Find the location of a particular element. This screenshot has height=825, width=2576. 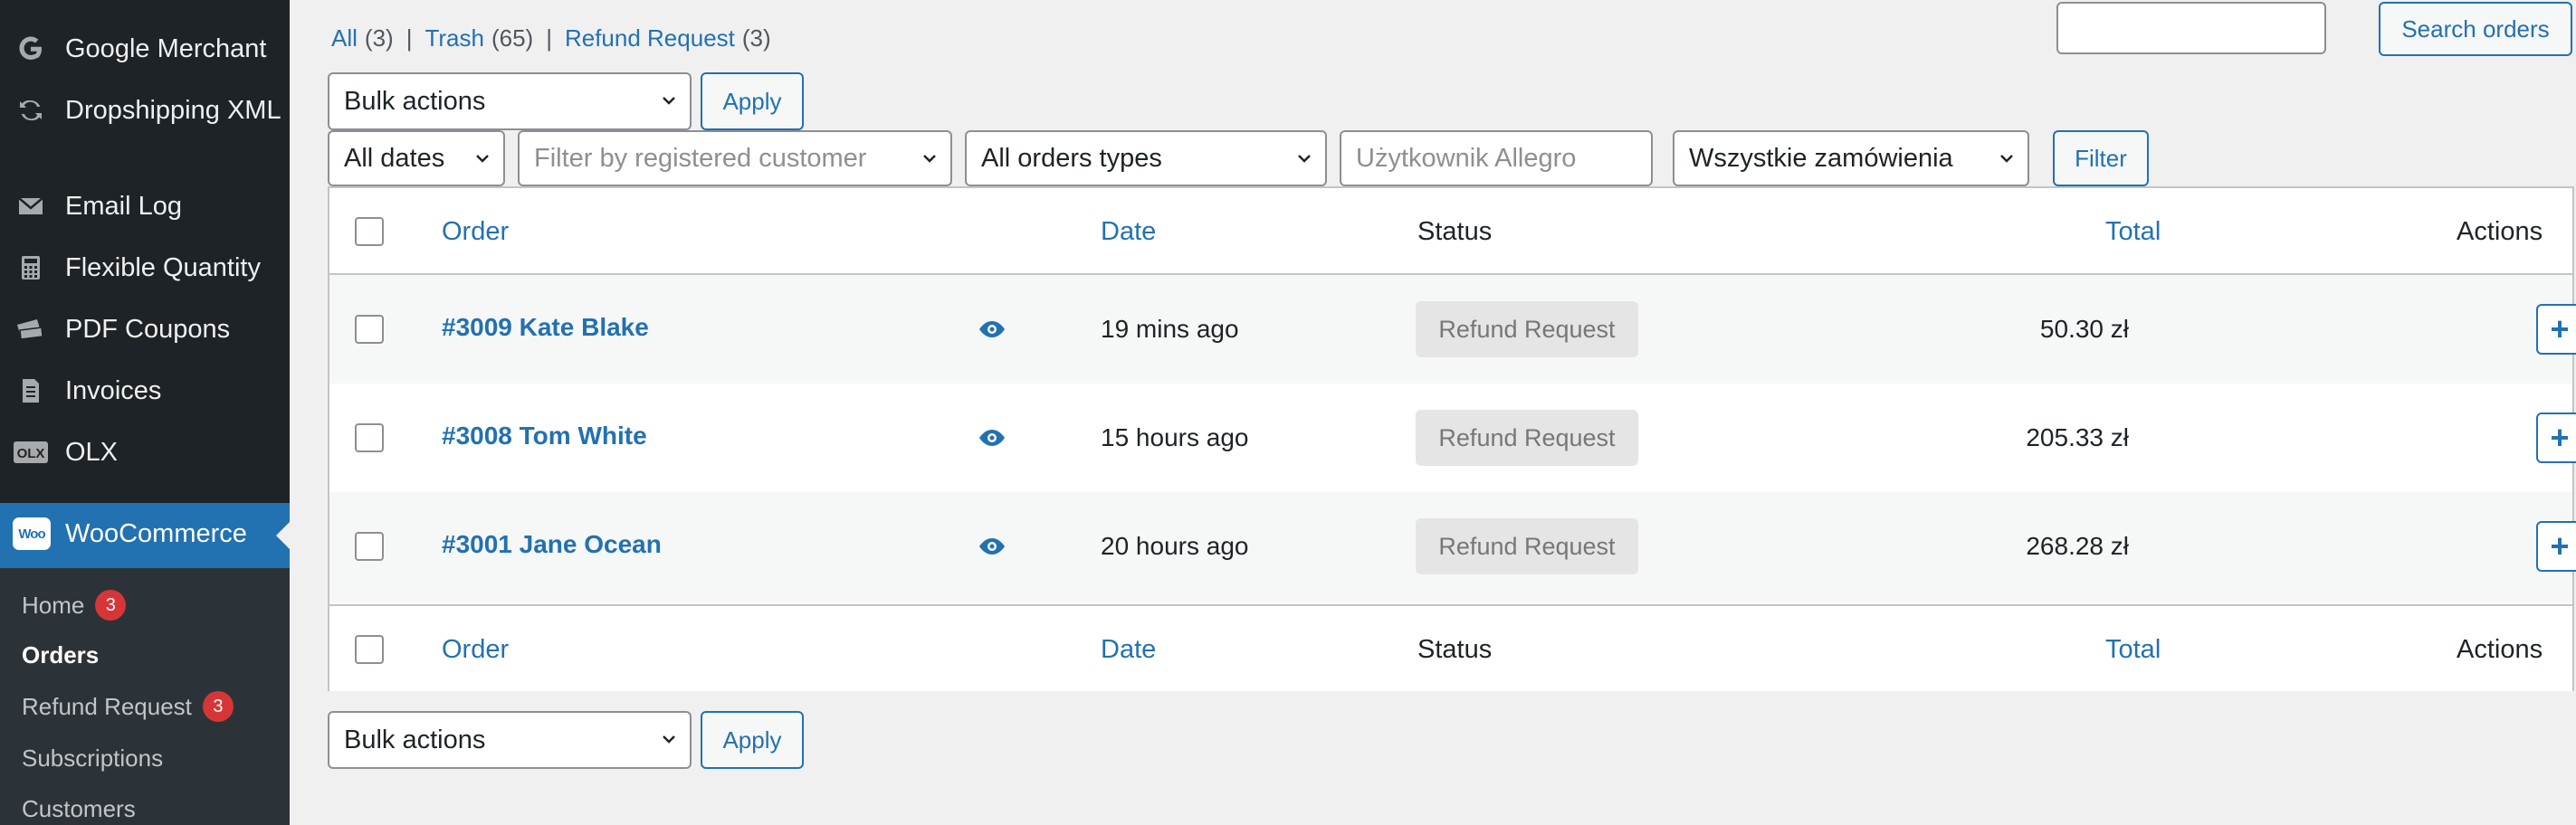

view-refund-request-link: Refund Request is located at coordinates (650, 38).